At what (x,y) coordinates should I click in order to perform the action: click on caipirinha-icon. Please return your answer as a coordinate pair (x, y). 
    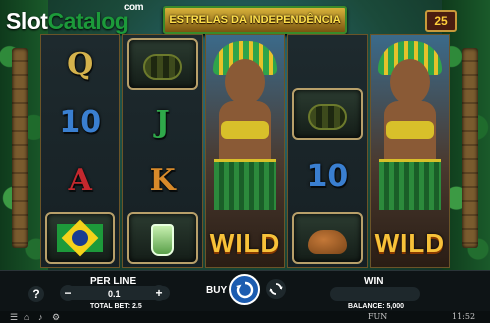
    Looking at the image, I should click on (162, 240).